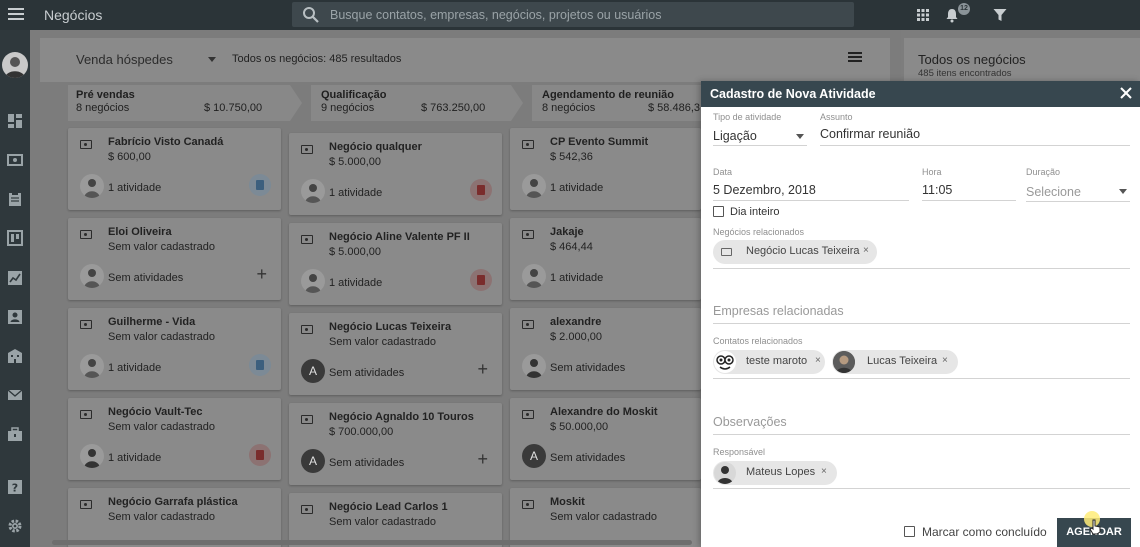  What do you see at coordinates (1000, 15) in the screenshot?
I see `filter-icon` at bounding box center [1000, 15].